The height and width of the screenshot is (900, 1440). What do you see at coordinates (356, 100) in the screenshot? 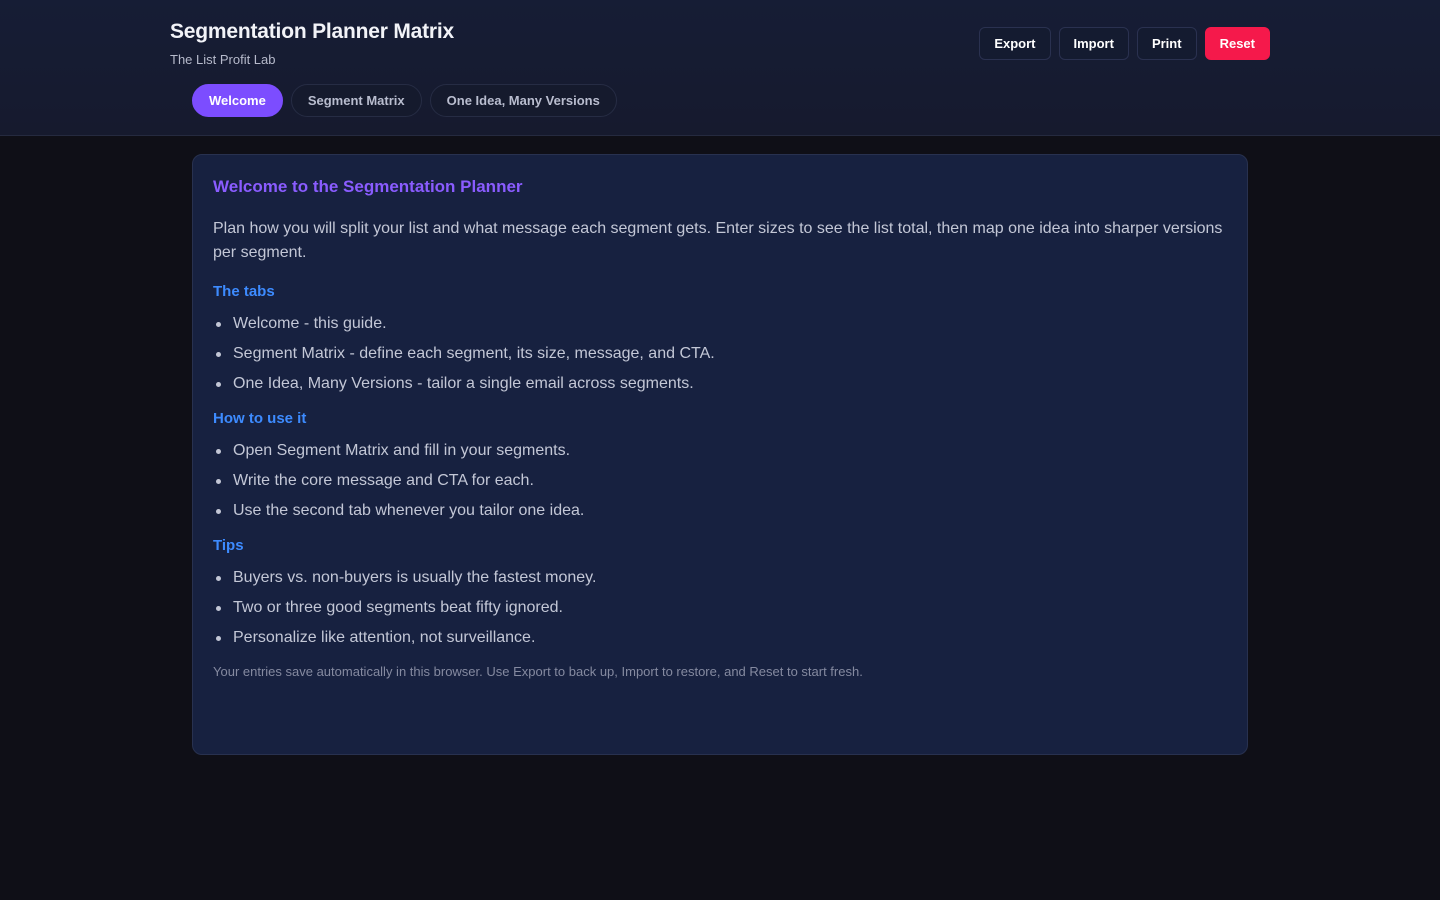
I see `tab-segment-matrix: Segment Matrix` at bounding box center [356, 100].